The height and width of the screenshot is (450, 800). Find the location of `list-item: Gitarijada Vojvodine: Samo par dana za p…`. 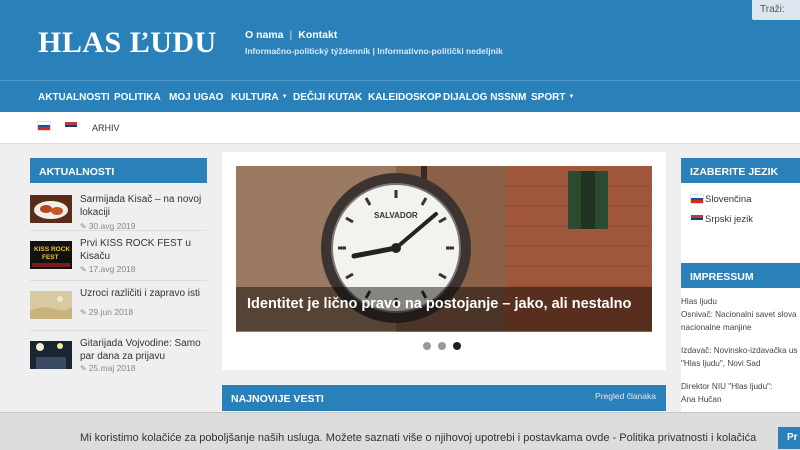

list-item: Gitarijada Vojvodine: Samo par dana za p… is located at coordinates (118, 359).